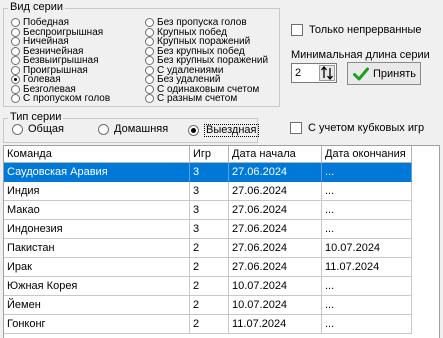  I want to click on table-cell-team: Макао, so click(97, 210).